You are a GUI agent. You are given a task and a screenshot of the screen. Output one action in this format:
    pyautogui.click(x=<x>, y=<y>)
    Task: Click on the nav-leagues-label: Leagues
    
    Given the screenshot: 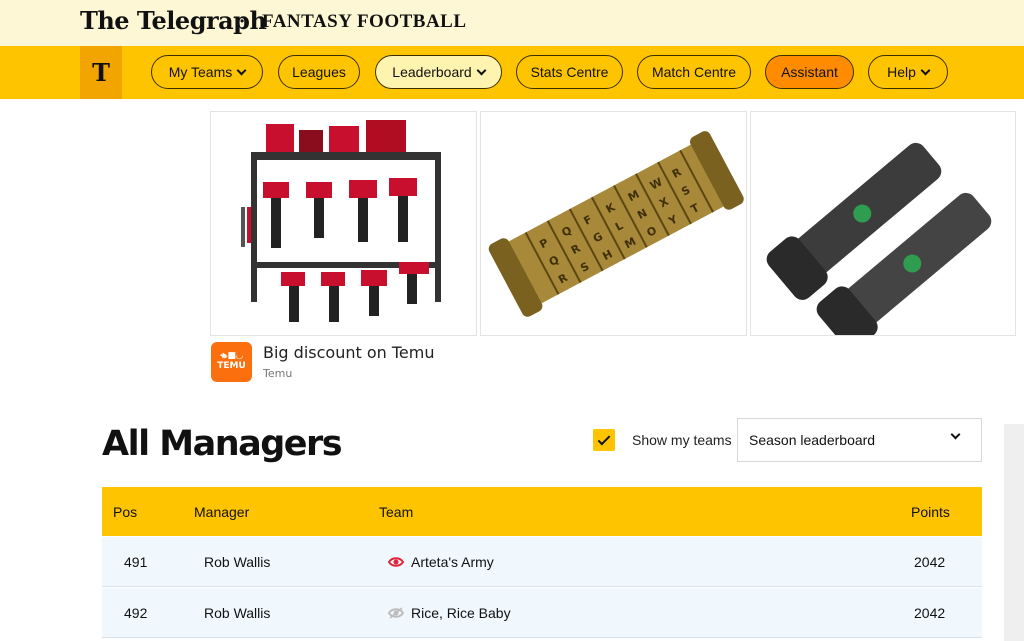 What is the action you would take?
    pyautogui.click(x=319, y=72)
    